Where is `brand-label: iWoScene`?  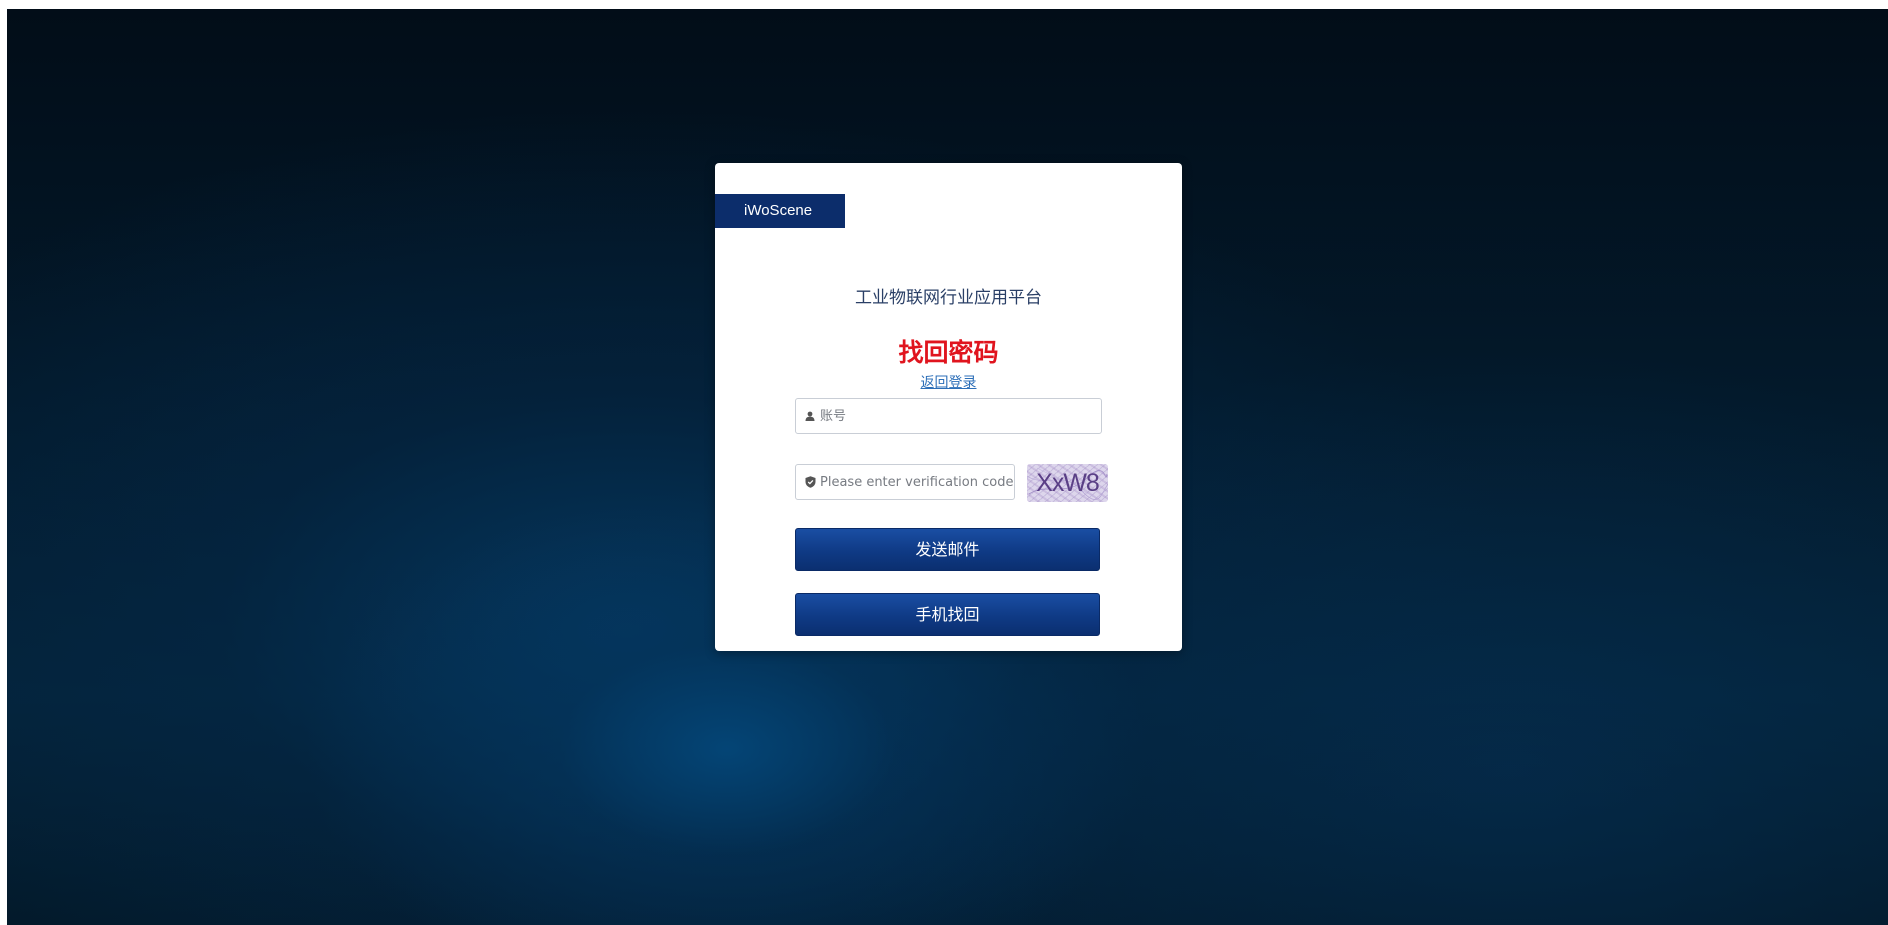 brand-label: iWoScene is located at coordinates (780, 211).